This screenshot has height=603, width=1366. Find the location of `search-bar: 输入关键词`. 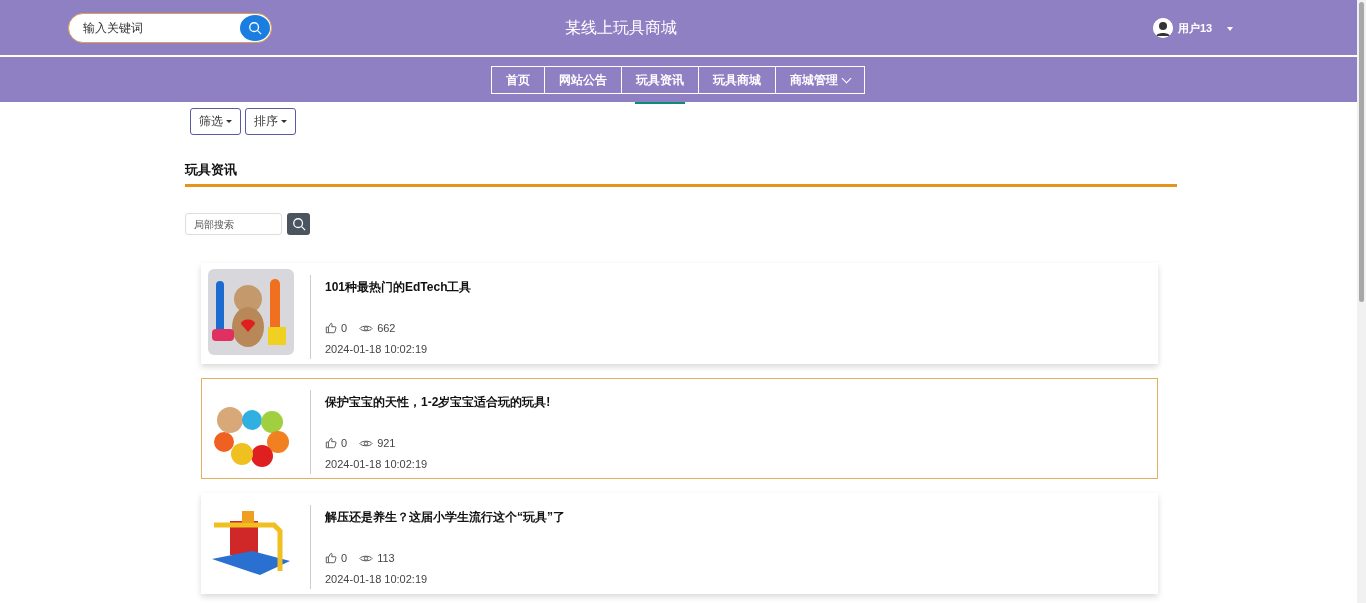

search-bar: 输入关键词 is located at coordinates (170, 27).